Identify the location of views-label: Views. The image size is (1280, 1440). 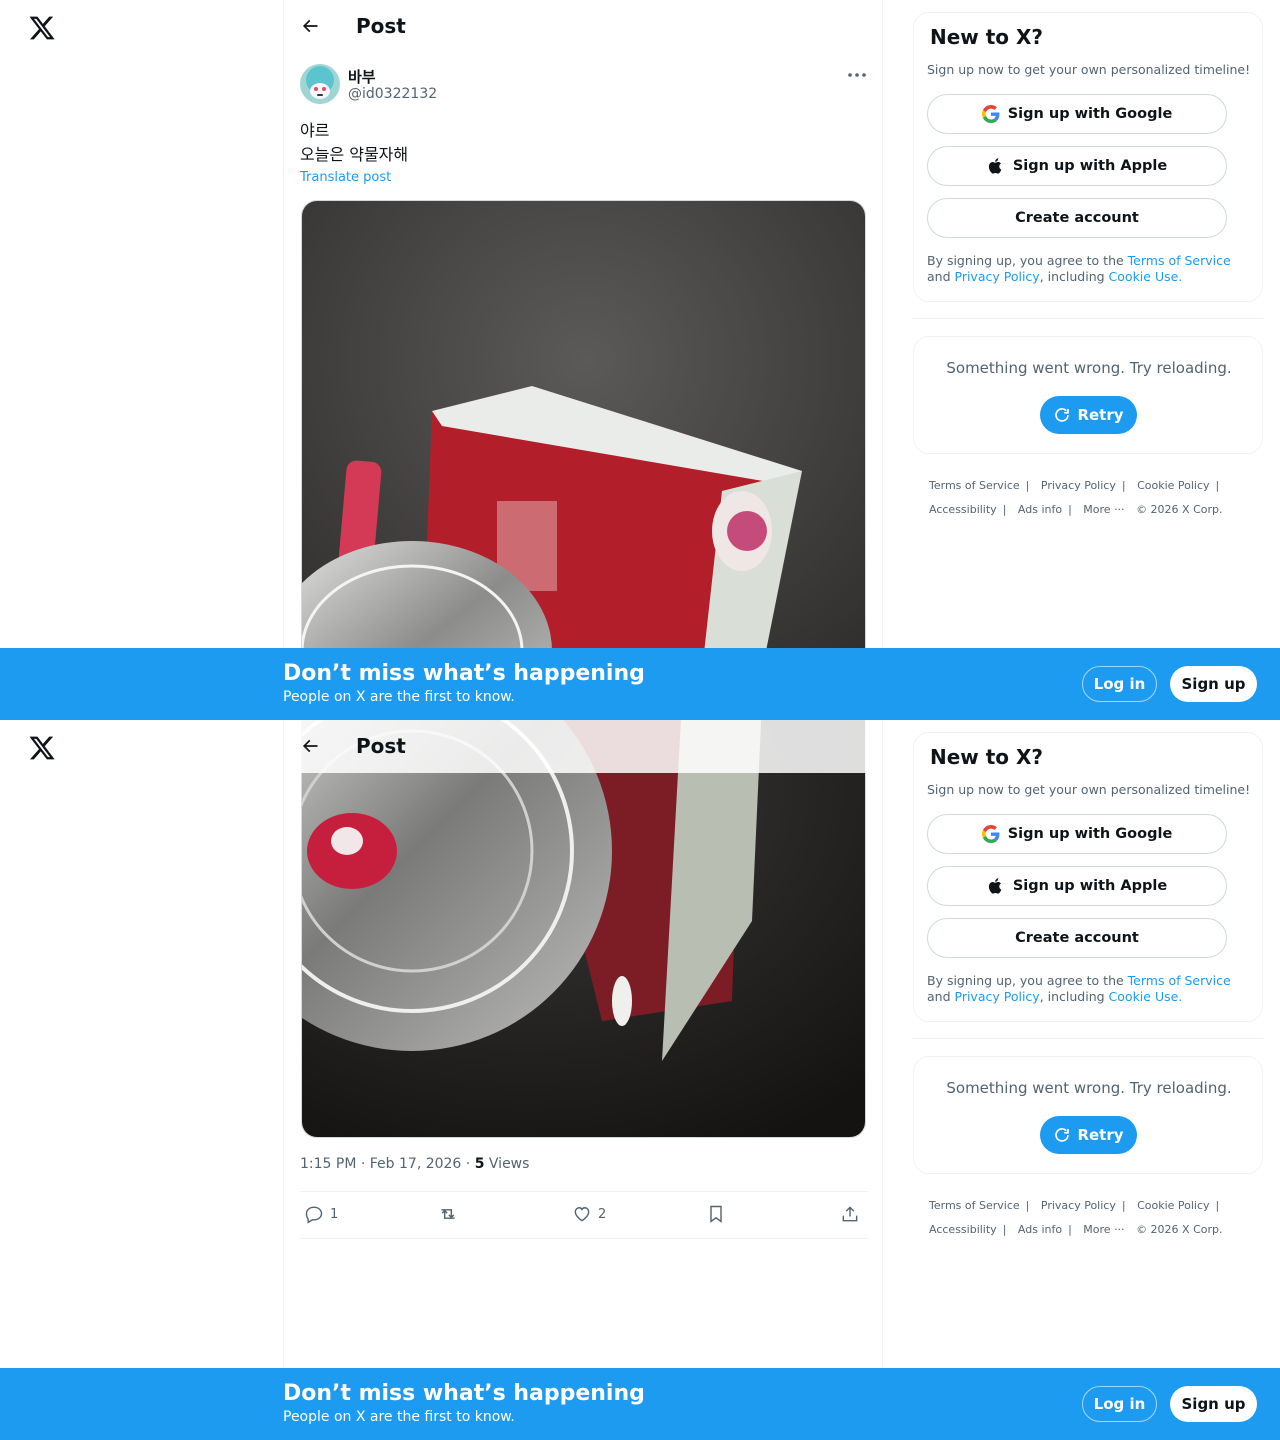
(509, 1164).